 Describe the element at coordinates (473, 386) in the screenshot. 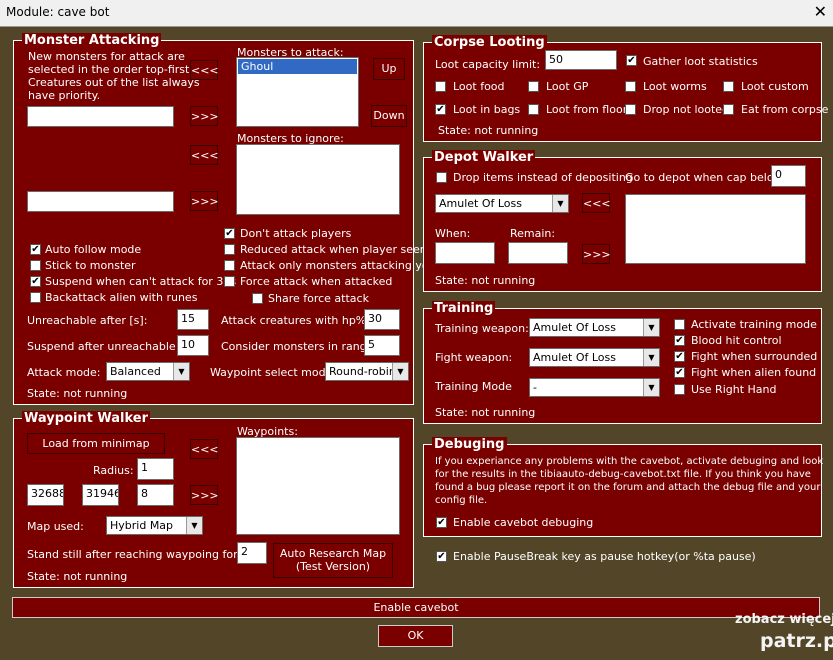

I see `training-mode-label: Training Mode` at that location.